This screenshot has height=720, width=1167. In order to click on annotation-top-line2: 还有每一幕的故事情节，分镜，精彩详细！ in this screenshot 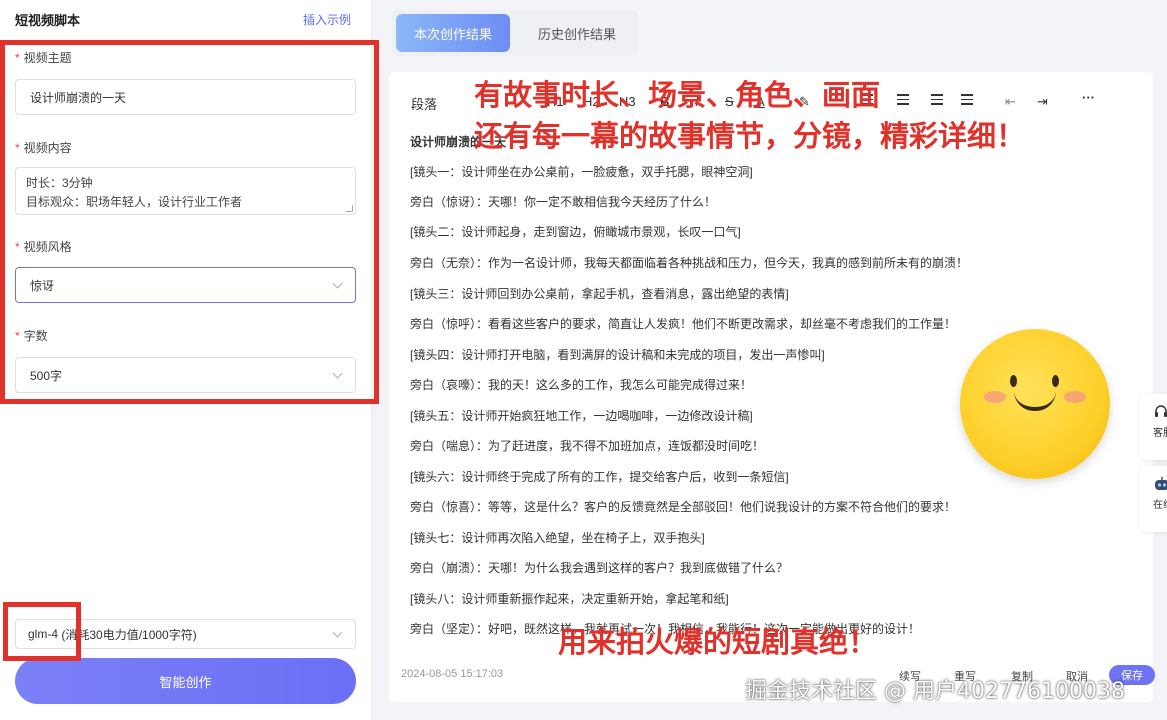, I will do `click(750, 136)`.